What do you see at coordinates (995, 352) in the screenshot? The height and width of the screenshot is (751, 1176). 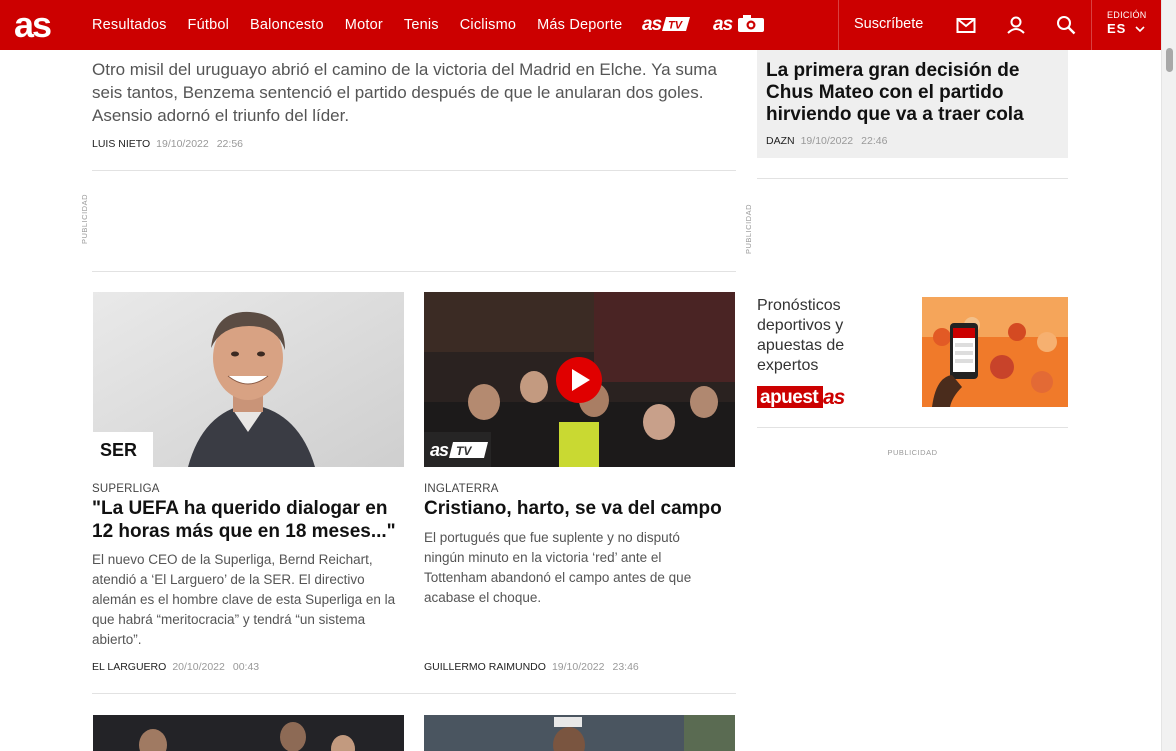 I see `betting-promo-image` at bounding box center [995, 352].